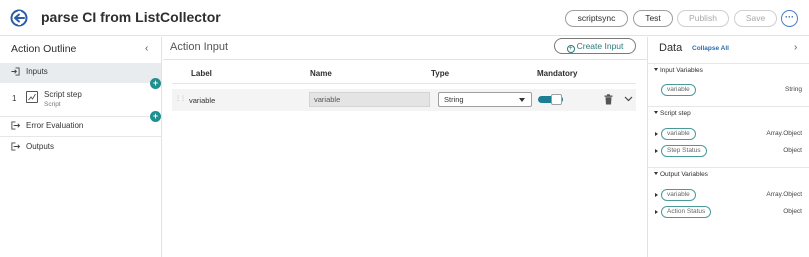  I want to click on data-pill: Action Status, so click(686, 212).